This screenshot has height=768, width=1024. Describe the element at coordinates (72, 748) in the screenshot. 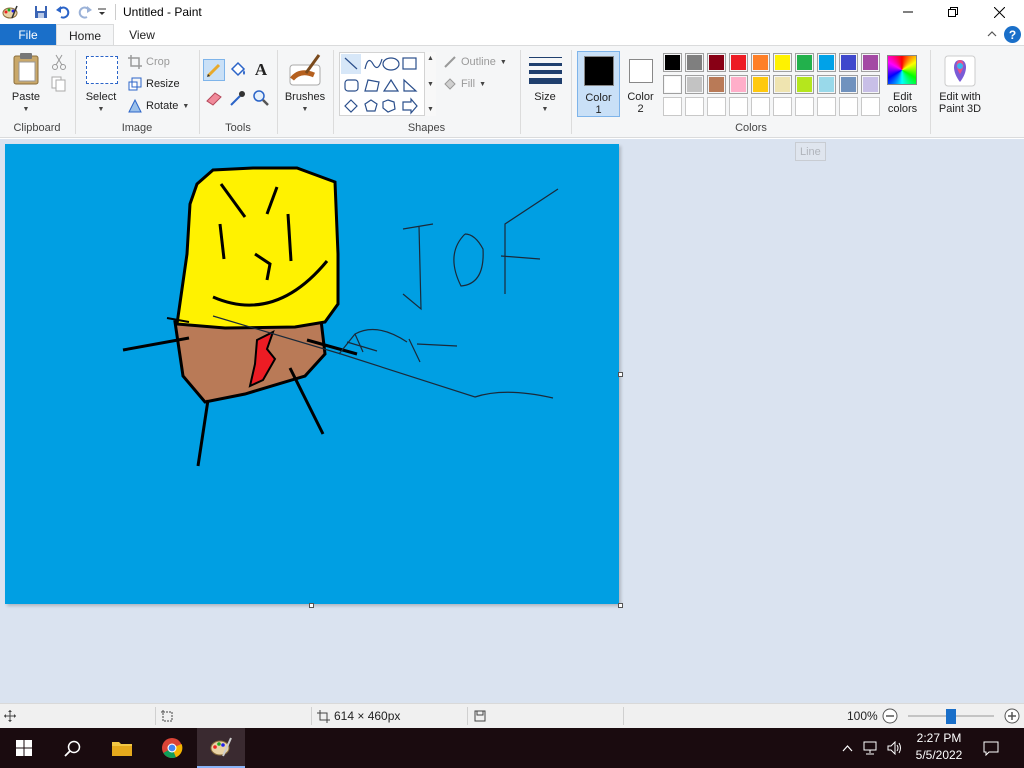

I see `search-button` at that location.